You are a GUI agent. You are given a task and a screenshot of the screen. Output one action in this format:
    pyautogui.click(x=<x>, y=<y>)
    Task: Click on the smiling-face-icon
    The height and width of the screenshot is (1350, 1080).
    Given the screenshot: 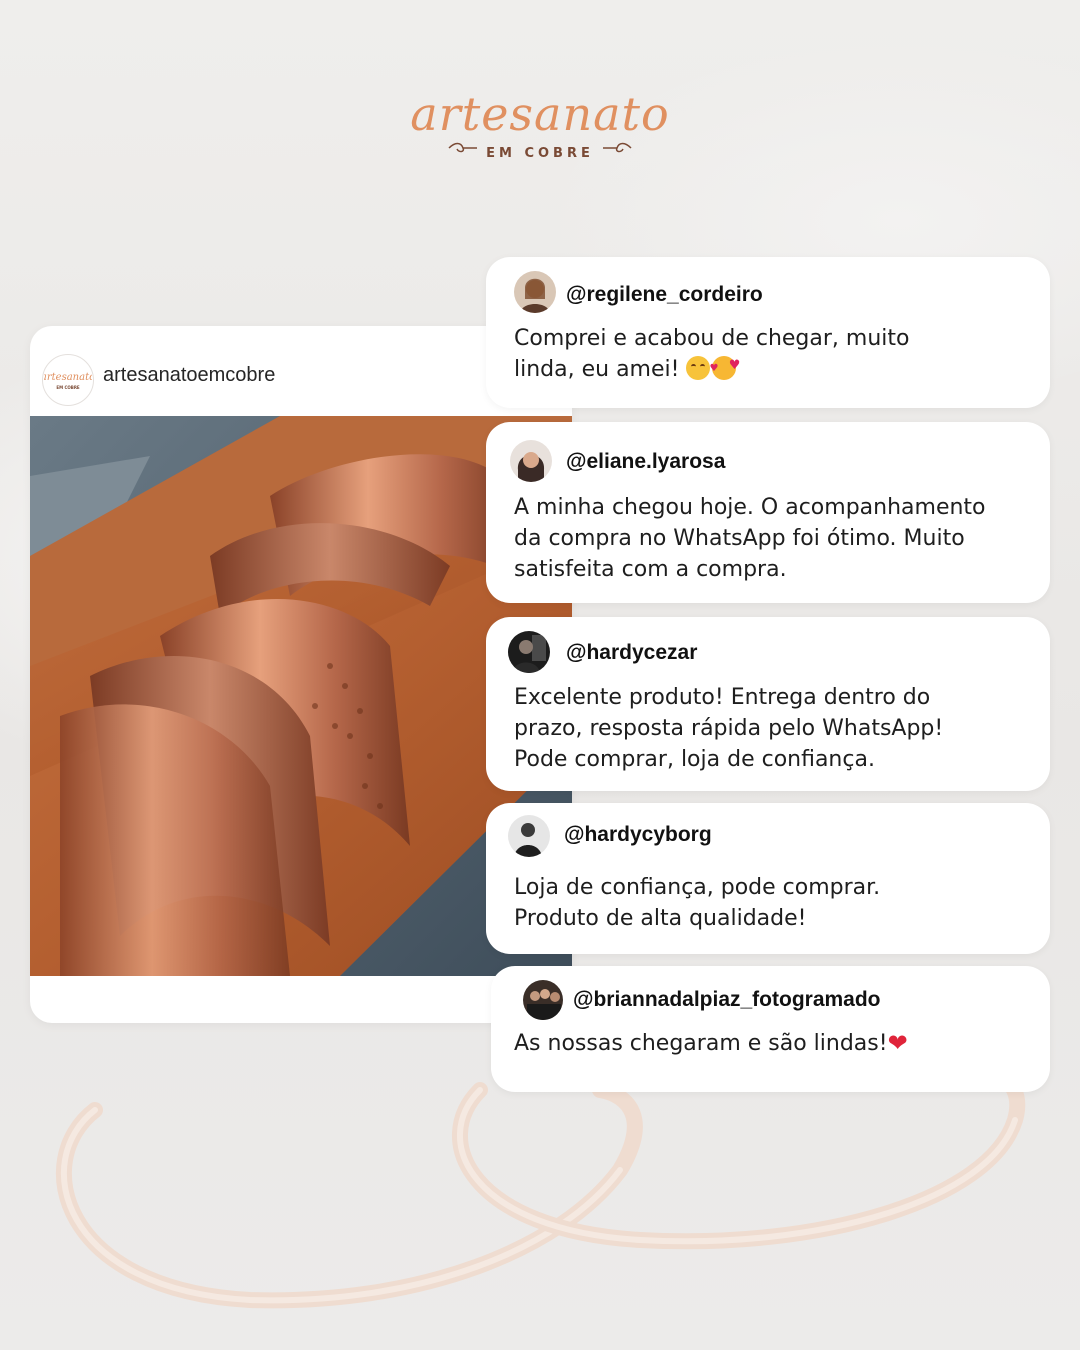 What is the action you would take?
    pyautogui.click(x=698, y=368)
    